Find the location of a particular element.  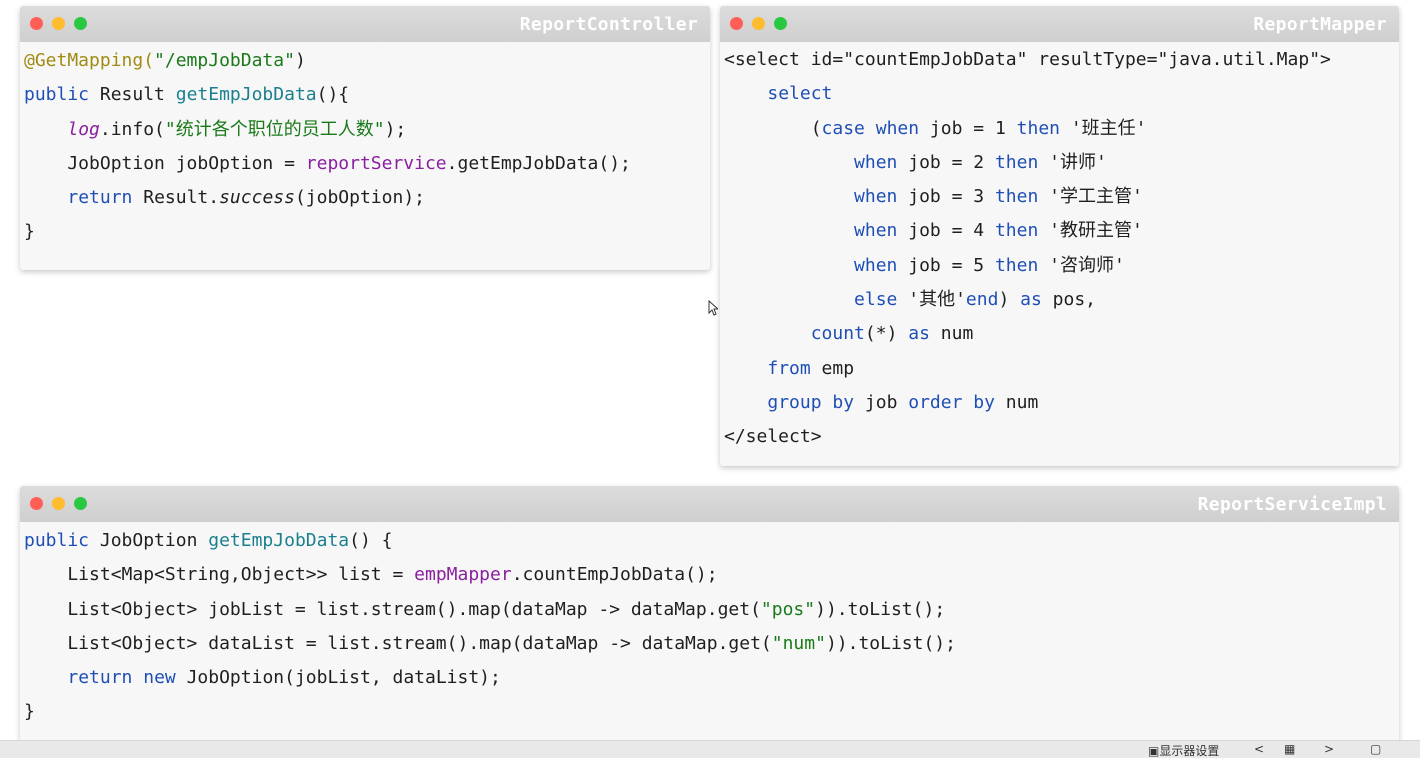

code-line: when job = 4 then '教研主管' is located at coordinates (1061, 231).